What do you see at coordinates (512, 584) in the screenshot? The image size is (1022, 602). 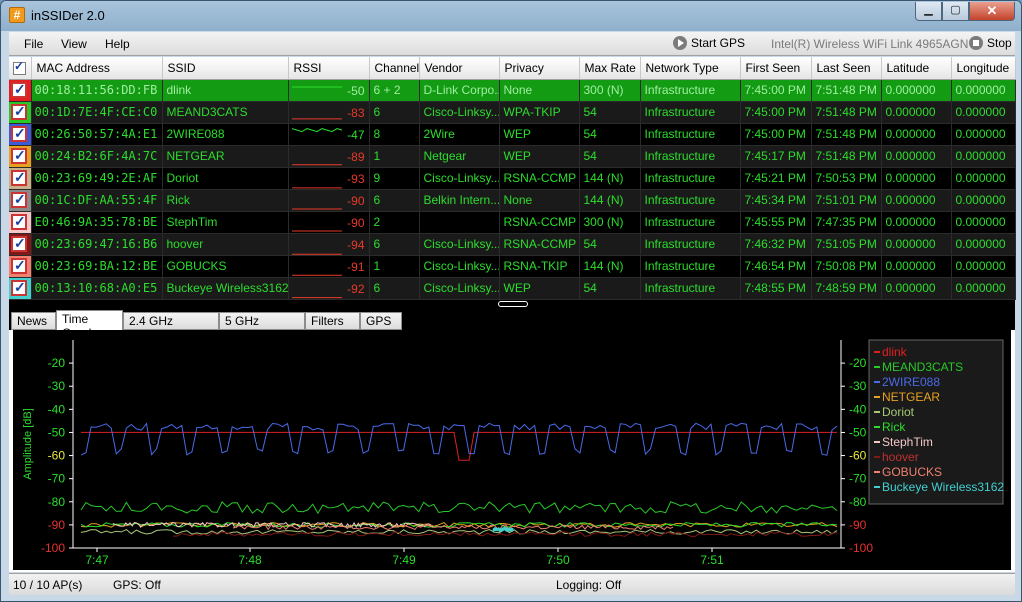 I see `status-bar: 10 / 10 AP(s) GPS: Off Logging: Off` at bounding box center [512, 584].